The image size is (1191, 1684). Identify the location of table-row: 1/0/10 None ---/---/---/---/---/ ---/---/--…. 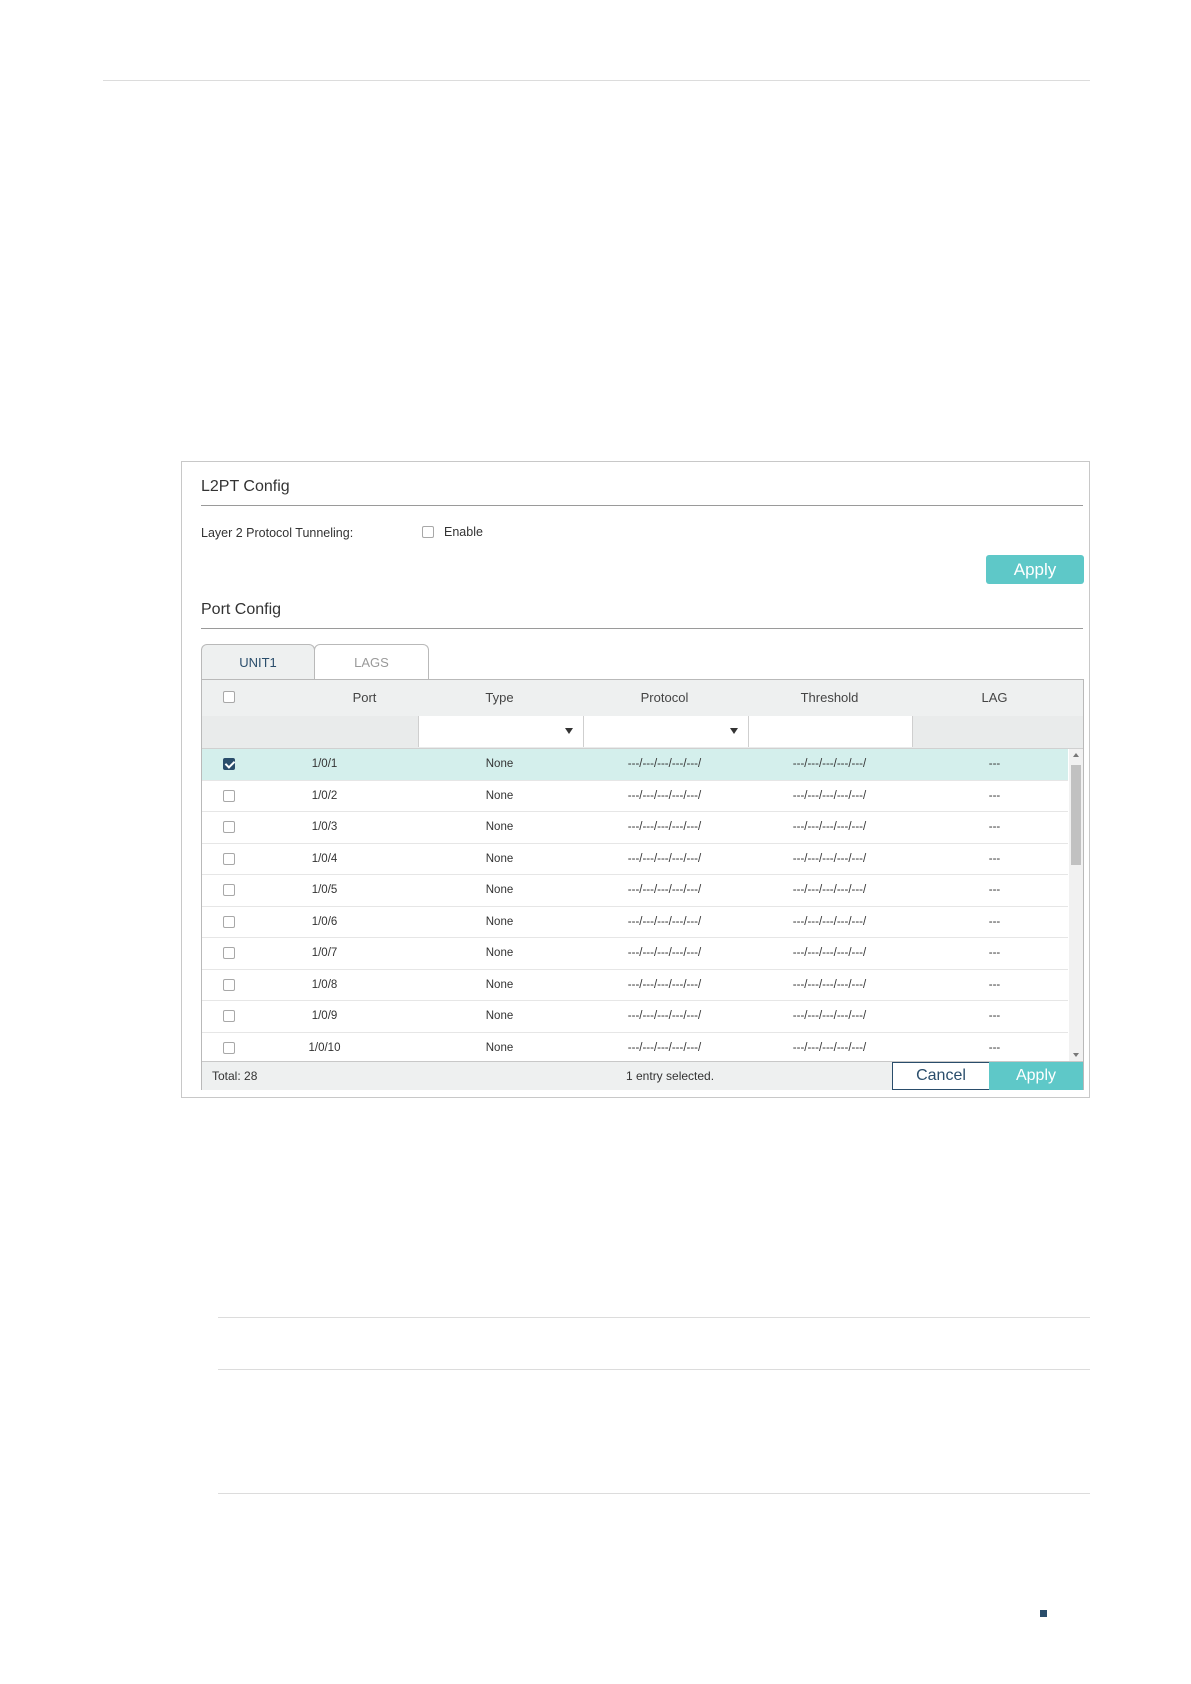
(635, 1047).